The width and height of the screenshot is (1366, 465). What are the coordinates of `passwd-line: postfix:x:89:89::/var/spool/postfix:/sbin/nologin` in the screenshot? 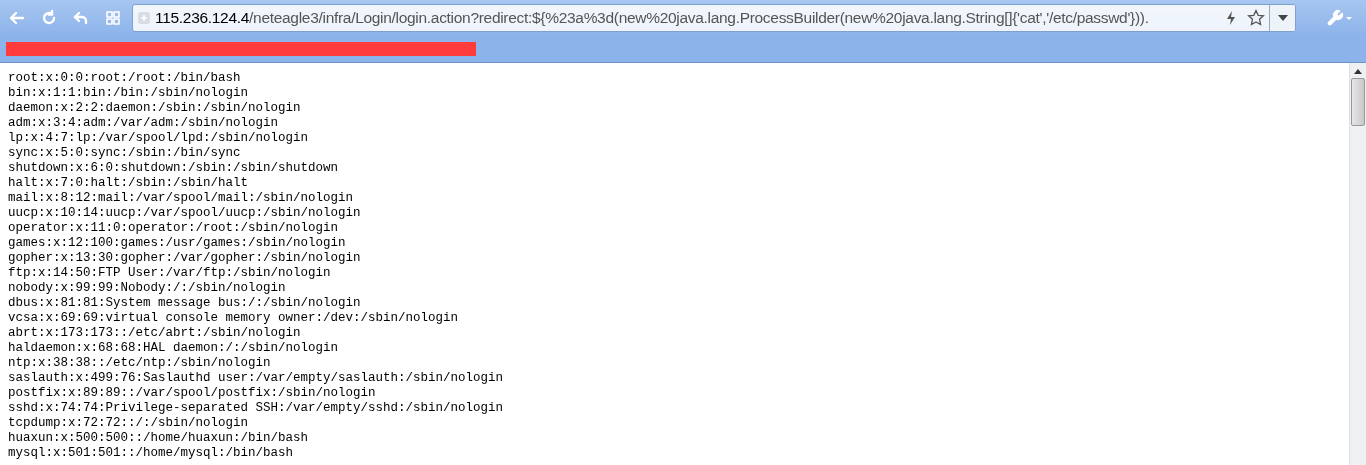 It's located at (192, 393).